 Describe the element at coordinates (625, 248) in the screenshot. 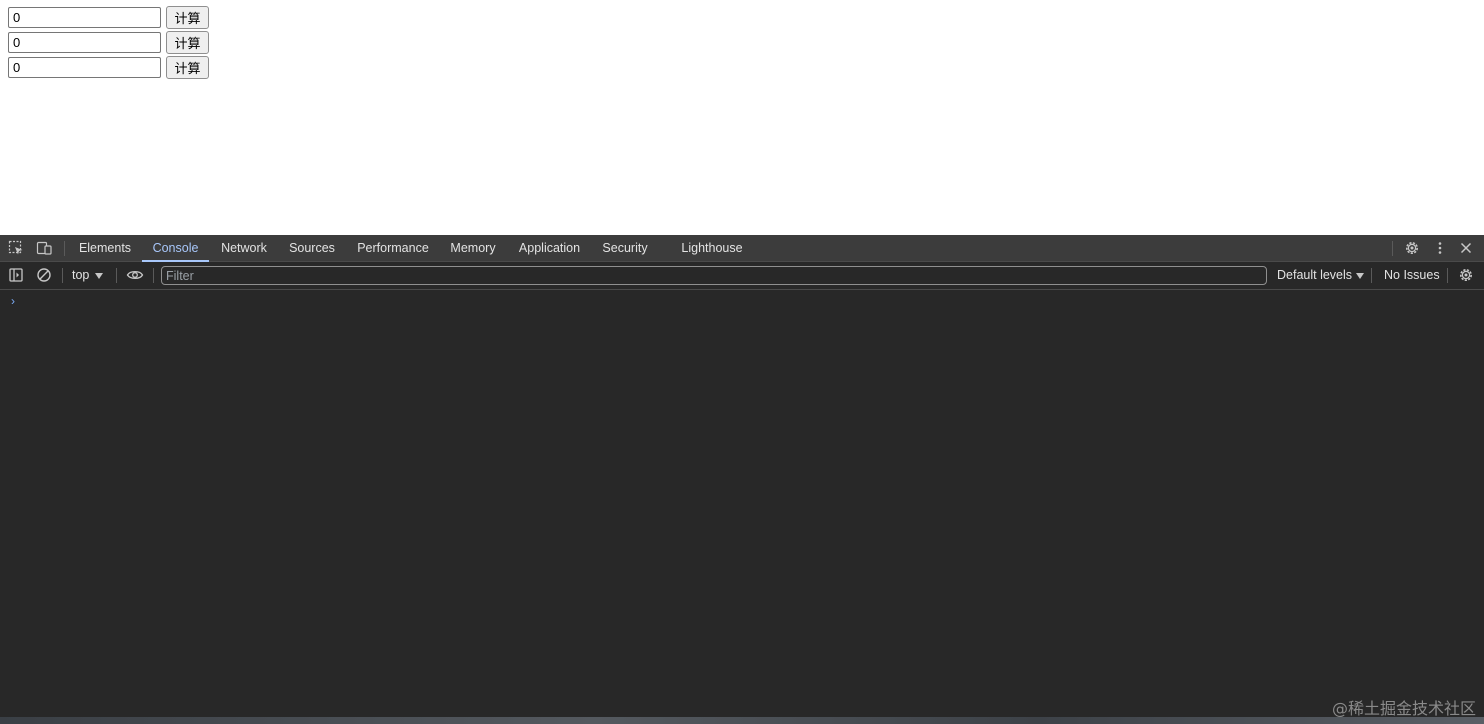

I see `tab-security: Security` at that location.